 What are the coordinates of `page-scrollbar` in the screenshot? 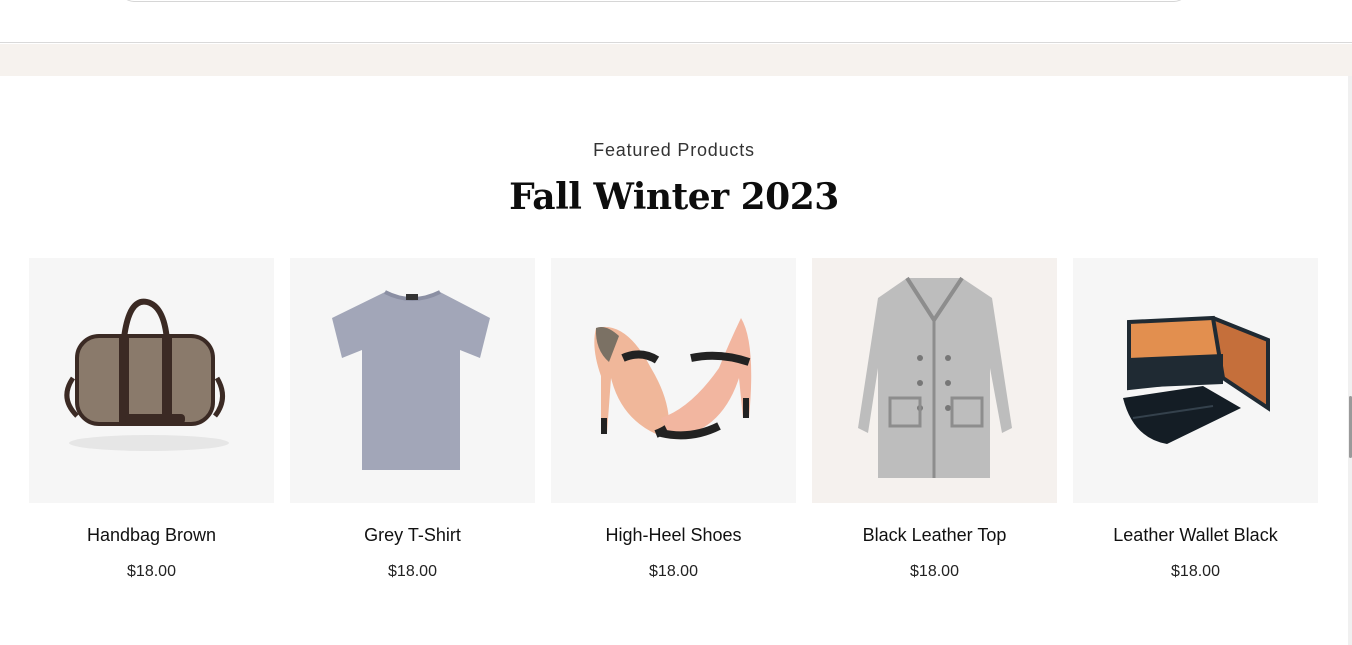 It's located at (1350, 360).